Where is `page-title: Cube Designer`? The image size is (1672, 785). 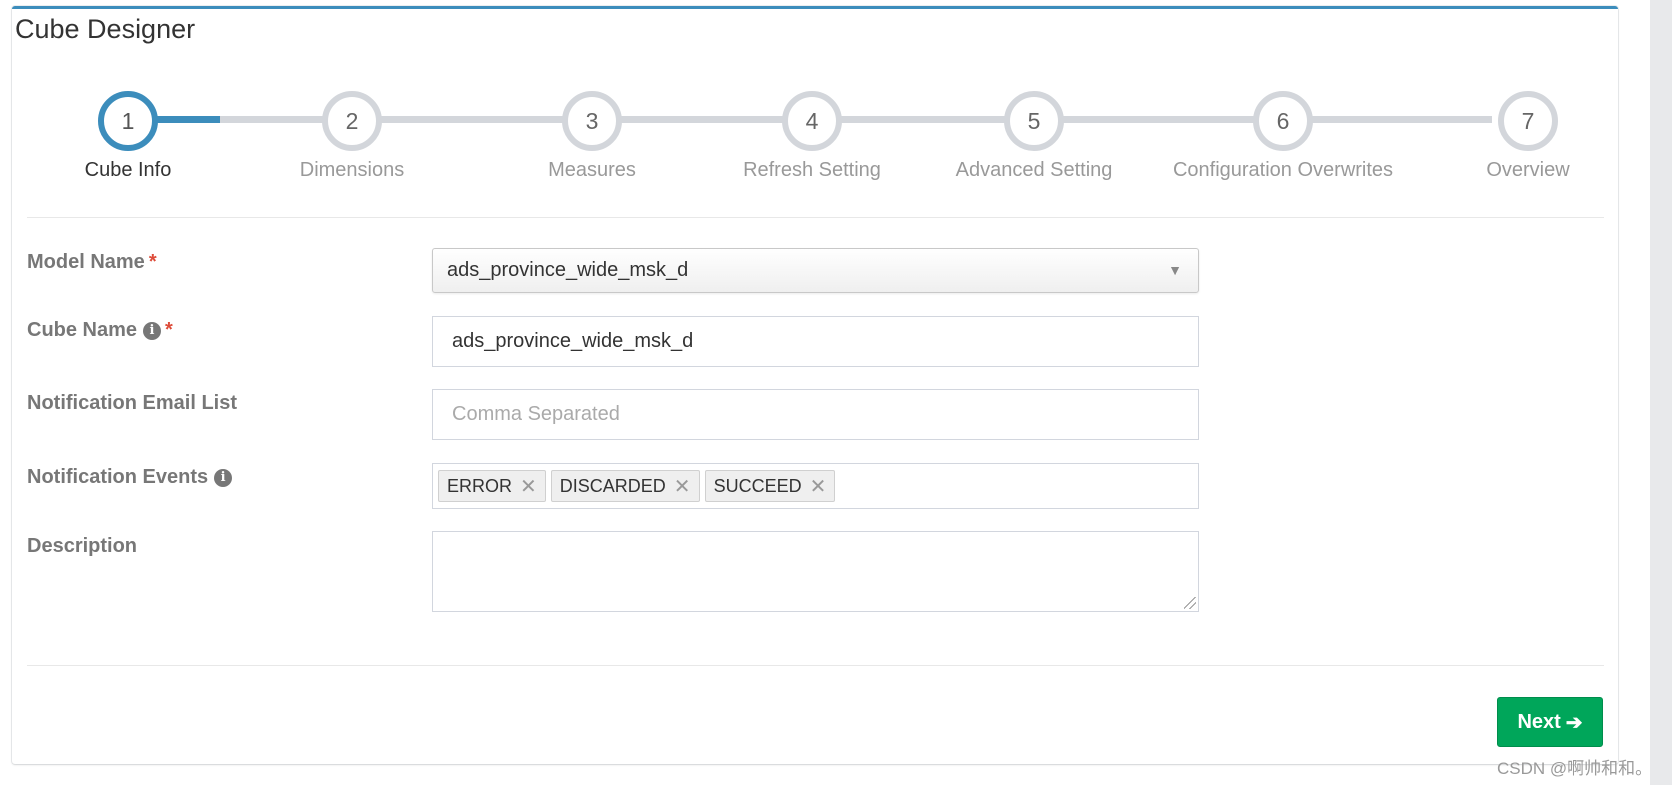
page-title: Cube Designer is located at coordinates (105, 29).